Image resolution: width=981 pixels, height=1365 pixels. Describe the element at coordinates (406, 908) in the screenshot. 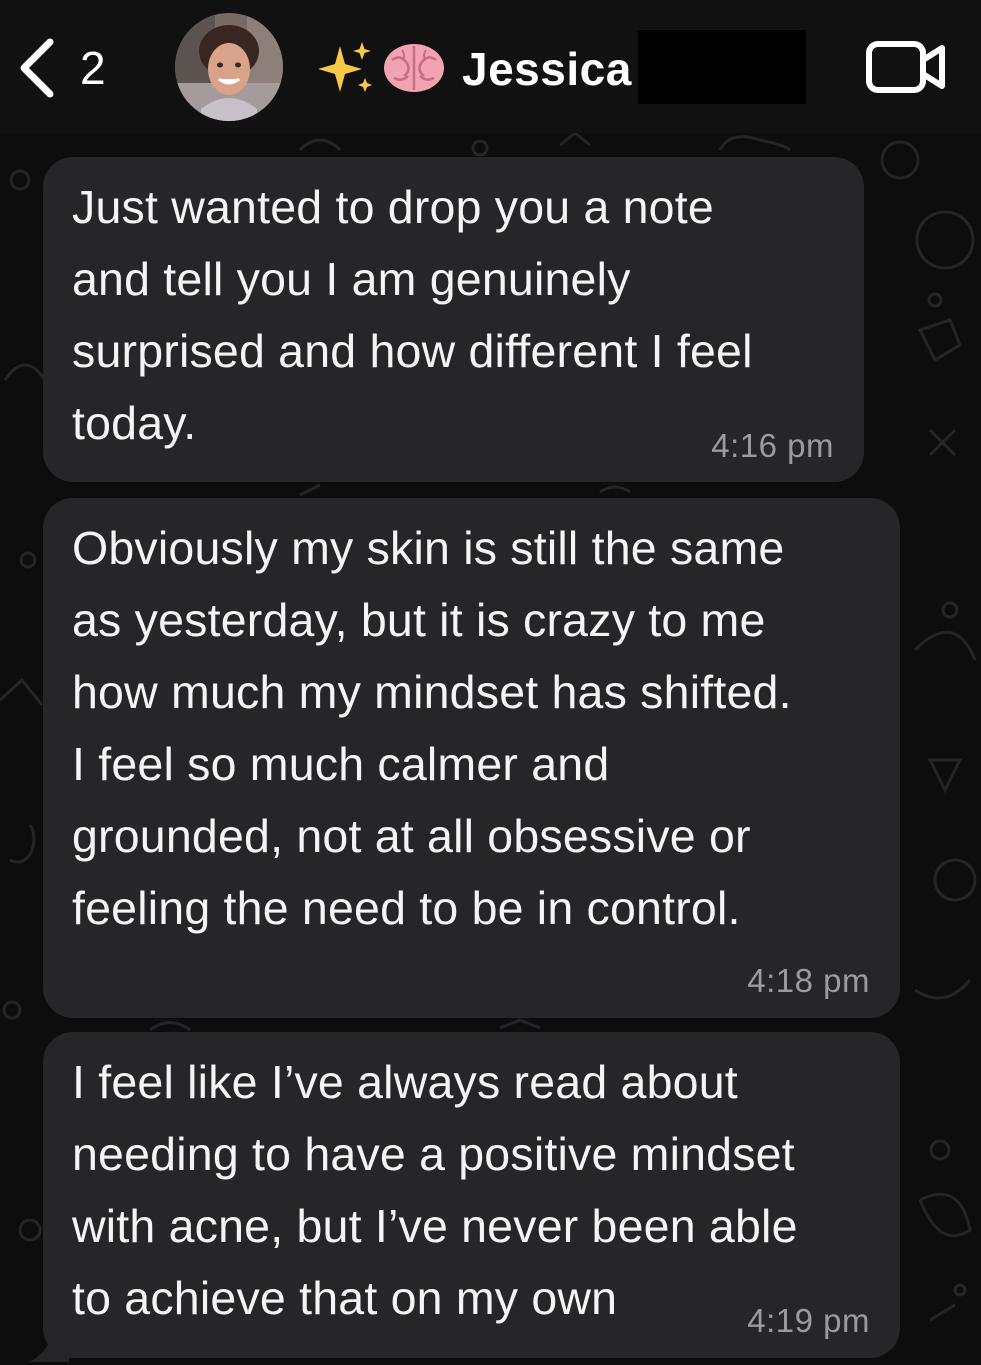

I see `message-line: feeling the need to be in control.` at that location.